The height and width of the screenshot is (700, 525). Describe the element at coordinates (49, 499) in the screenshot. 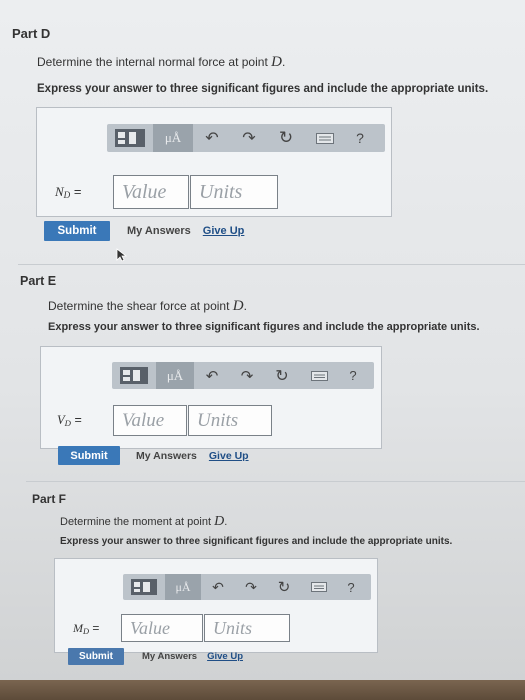

I see `part-title: Part F` at that location.